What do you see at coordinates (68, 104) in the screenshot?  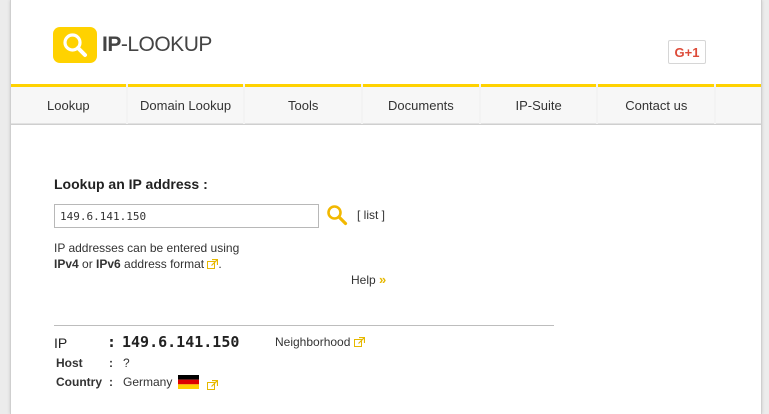 I see `nav-item-lookup: Lookup` at bounding box center [68, 104].